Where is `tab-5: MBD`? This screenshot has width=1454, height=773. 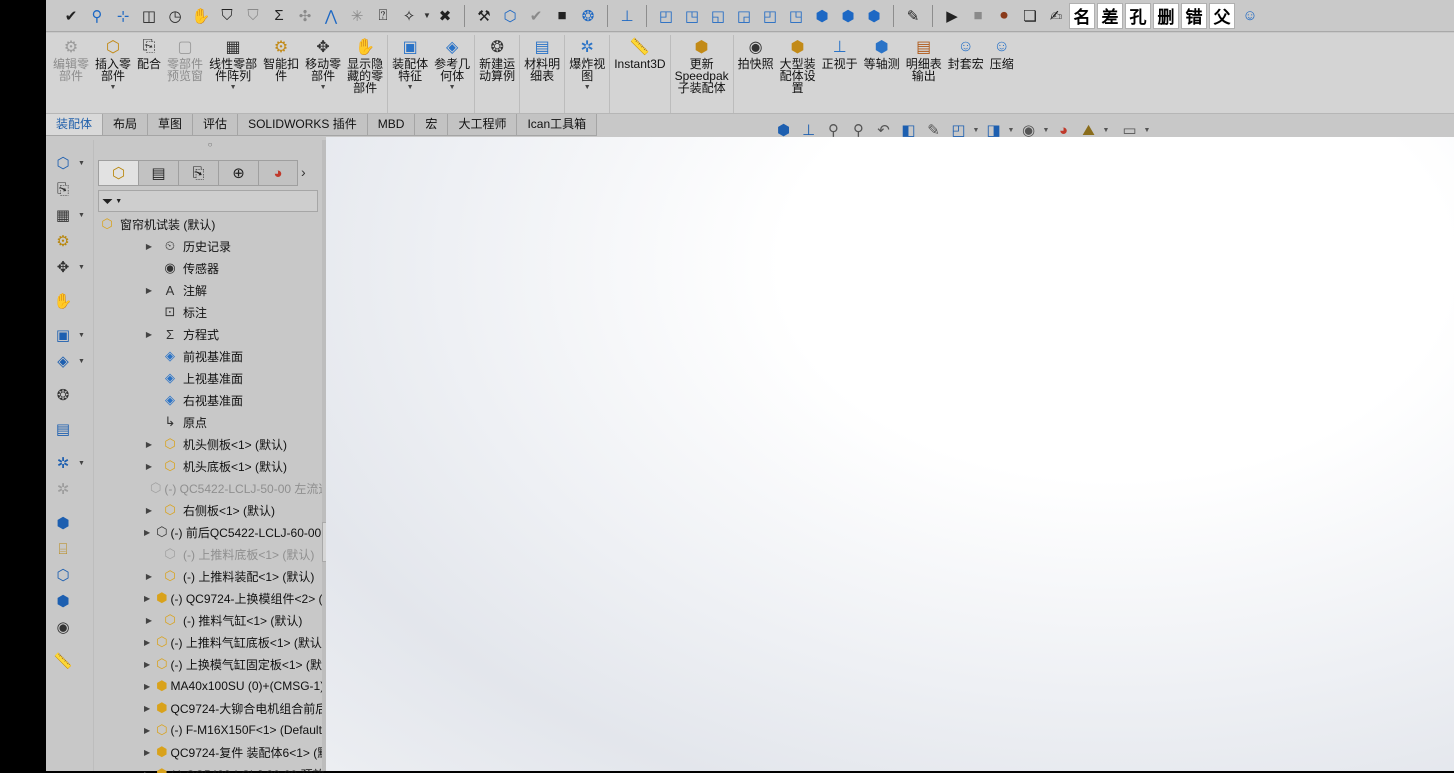 tab-5: MBD is located at coordinates (392, 125).